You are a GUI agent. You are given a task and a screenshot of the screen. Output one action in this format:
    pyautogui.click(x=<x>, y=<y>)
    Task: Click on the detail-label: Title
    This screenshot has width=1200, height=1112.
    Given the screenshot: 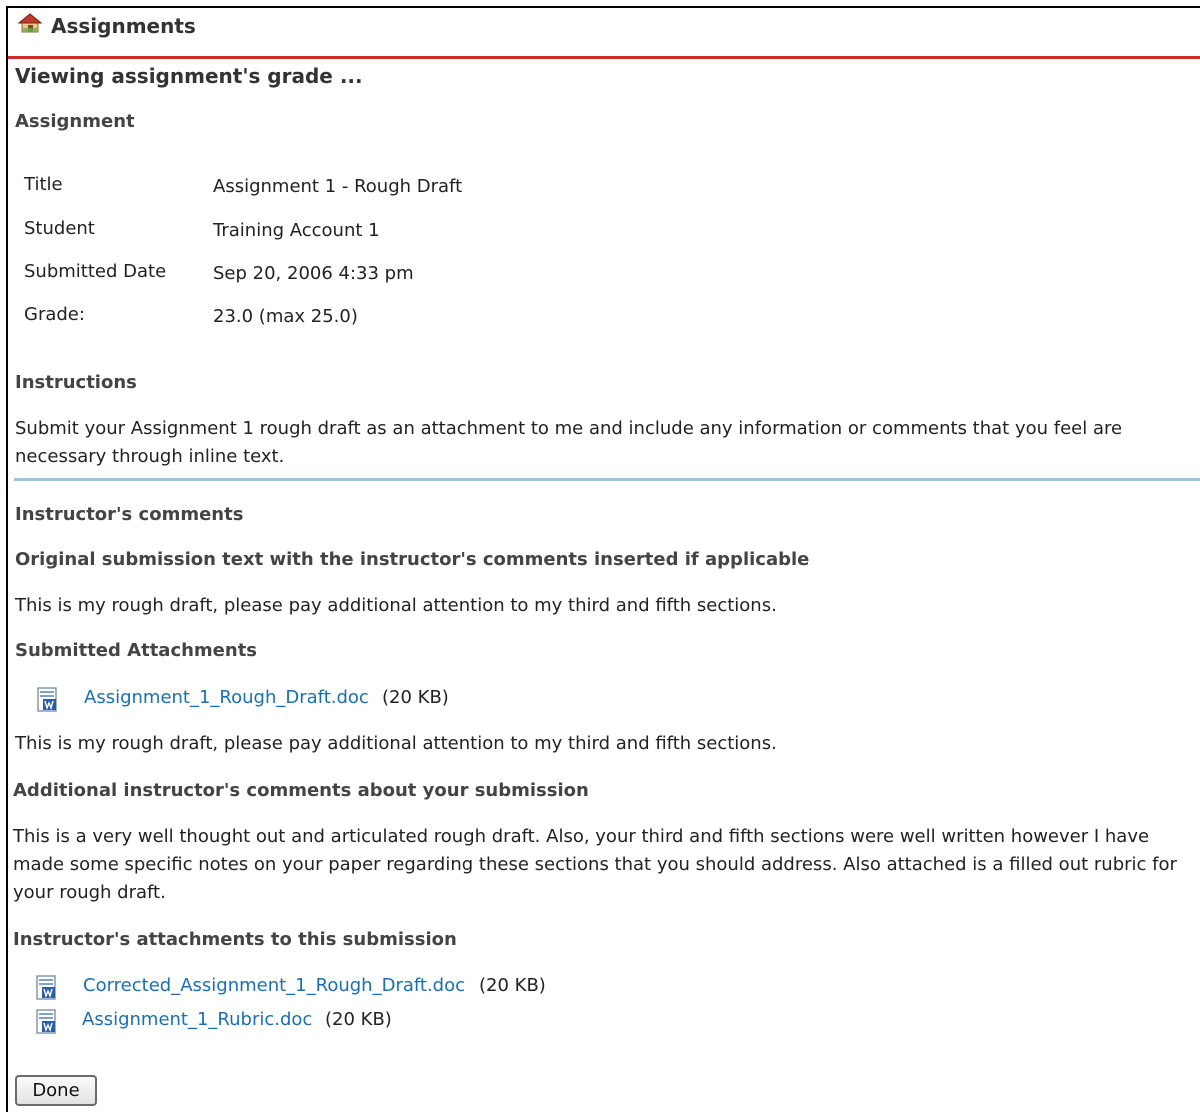 What is the action you would take?
    pyautogui.click(x=43, y=184)
    